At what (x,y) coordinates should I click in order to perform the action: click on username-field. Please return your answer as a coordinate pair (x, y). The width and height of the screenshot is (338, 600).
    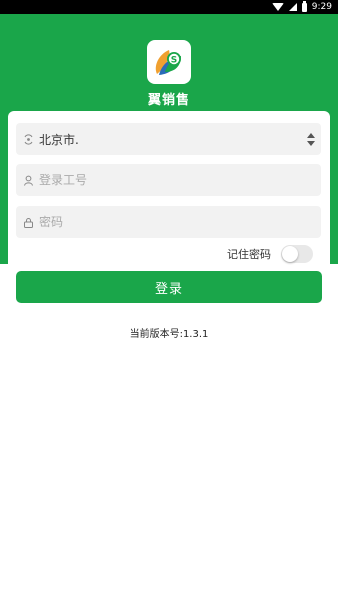
    Looking at the image, I should click on (168, 180).